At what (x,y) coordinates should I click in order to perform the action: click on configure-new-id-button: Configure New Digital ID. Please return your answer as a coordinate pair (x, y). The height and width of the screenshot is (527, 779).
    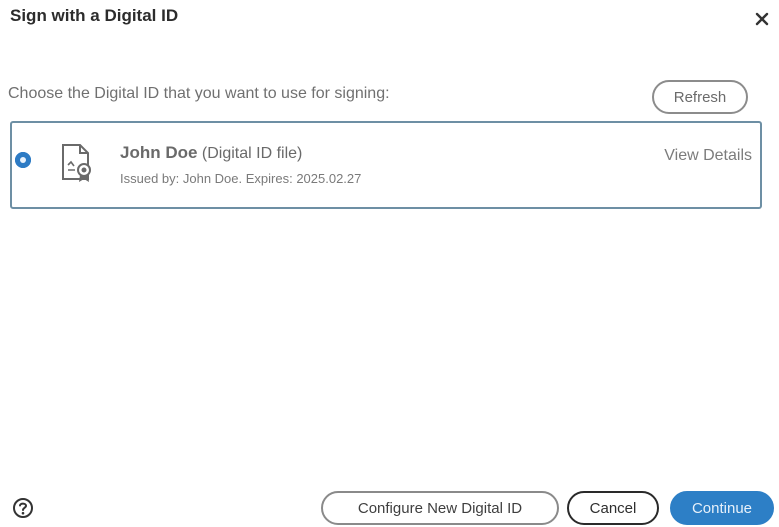
    Looking at the image, I should click on (440, 508).